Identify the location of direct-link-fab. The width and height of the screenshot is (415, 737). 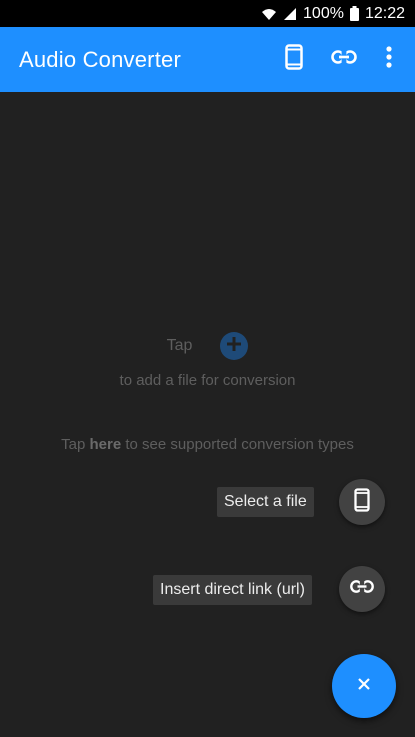
(362, 589).